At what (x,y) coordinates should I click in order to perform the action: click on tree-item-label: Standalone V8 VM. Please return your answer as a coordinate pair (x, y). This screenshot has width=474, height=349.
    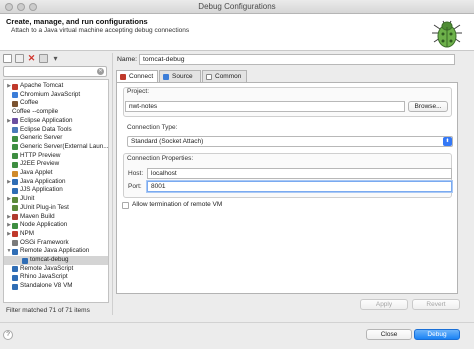
    Looking at the image, I should click on (46, 286).